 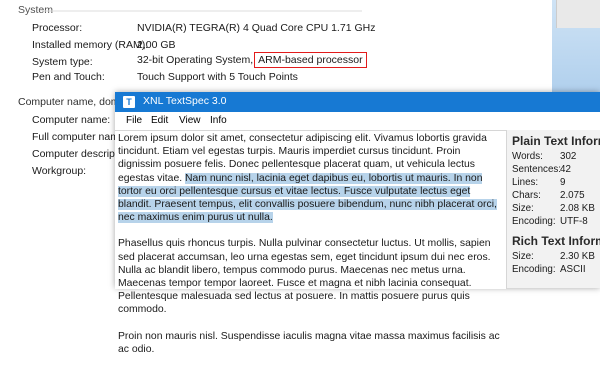 I want to click on memory-value: 2,00 GB, so click(x=156, y=45).